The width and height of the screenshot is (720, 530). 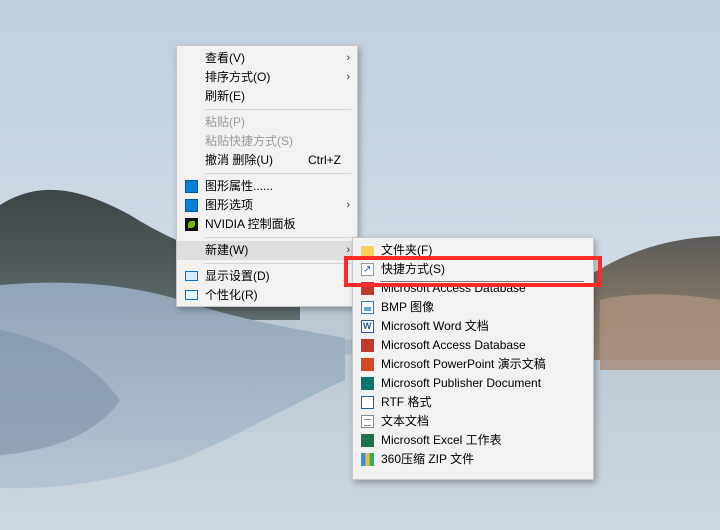 I want to click on menu-item-personalize: 个性化(R), so click(x=267, y=295).